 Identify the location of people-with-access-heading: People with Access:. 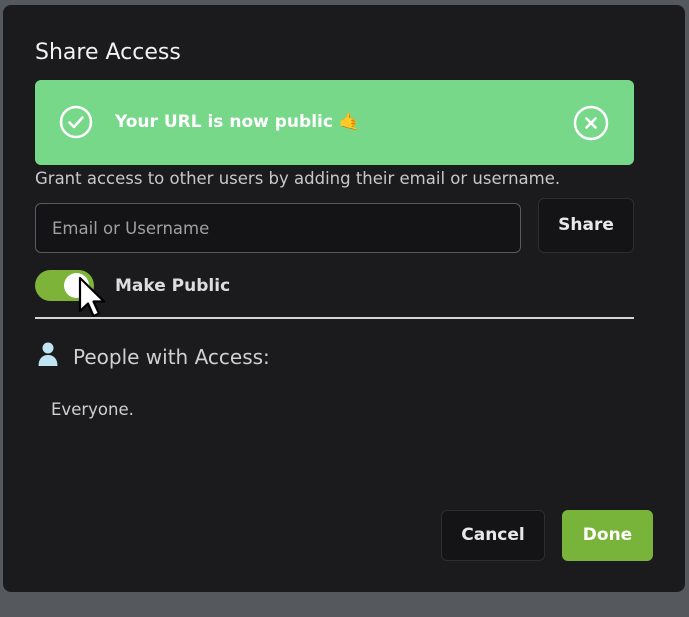
(171, 357).